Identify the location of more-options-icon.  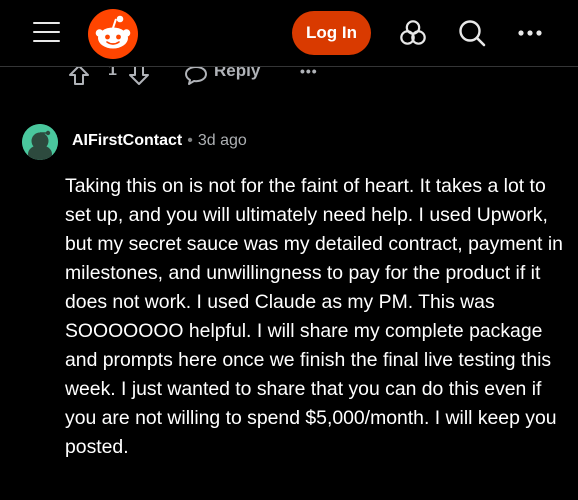
(530, 33).